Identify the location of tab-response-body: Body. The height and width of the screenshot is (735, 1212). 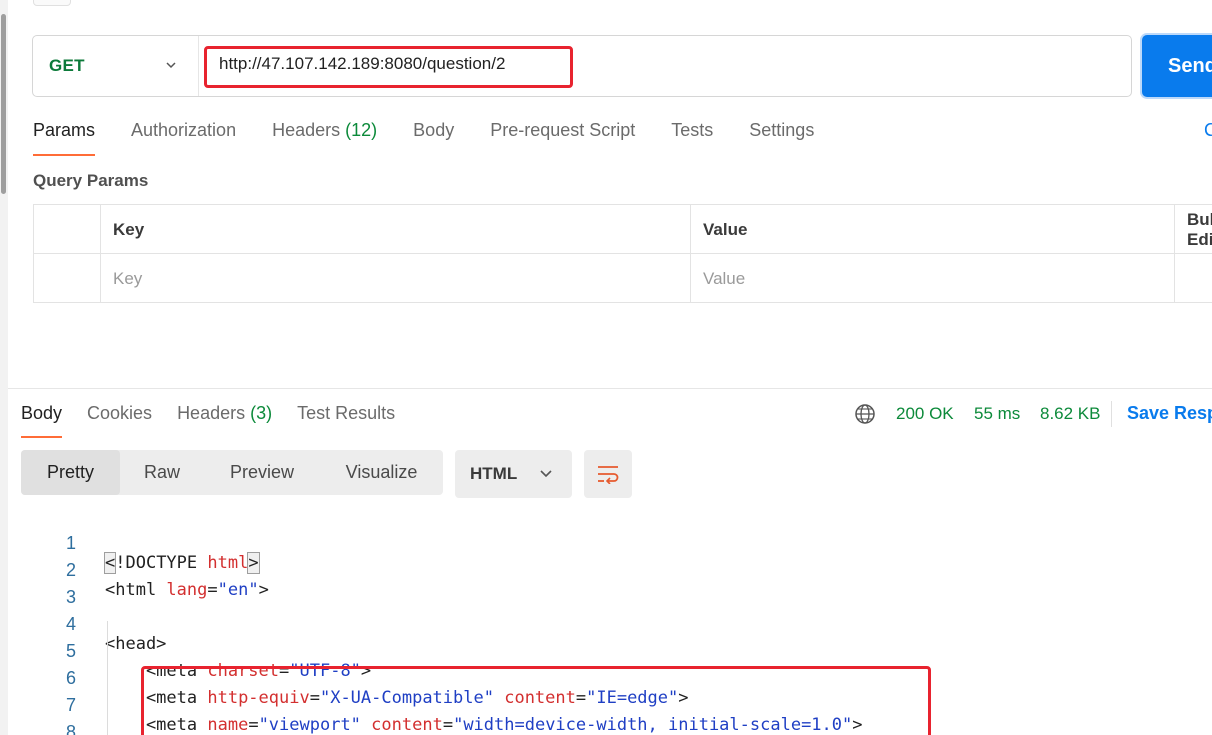
(42, 420).